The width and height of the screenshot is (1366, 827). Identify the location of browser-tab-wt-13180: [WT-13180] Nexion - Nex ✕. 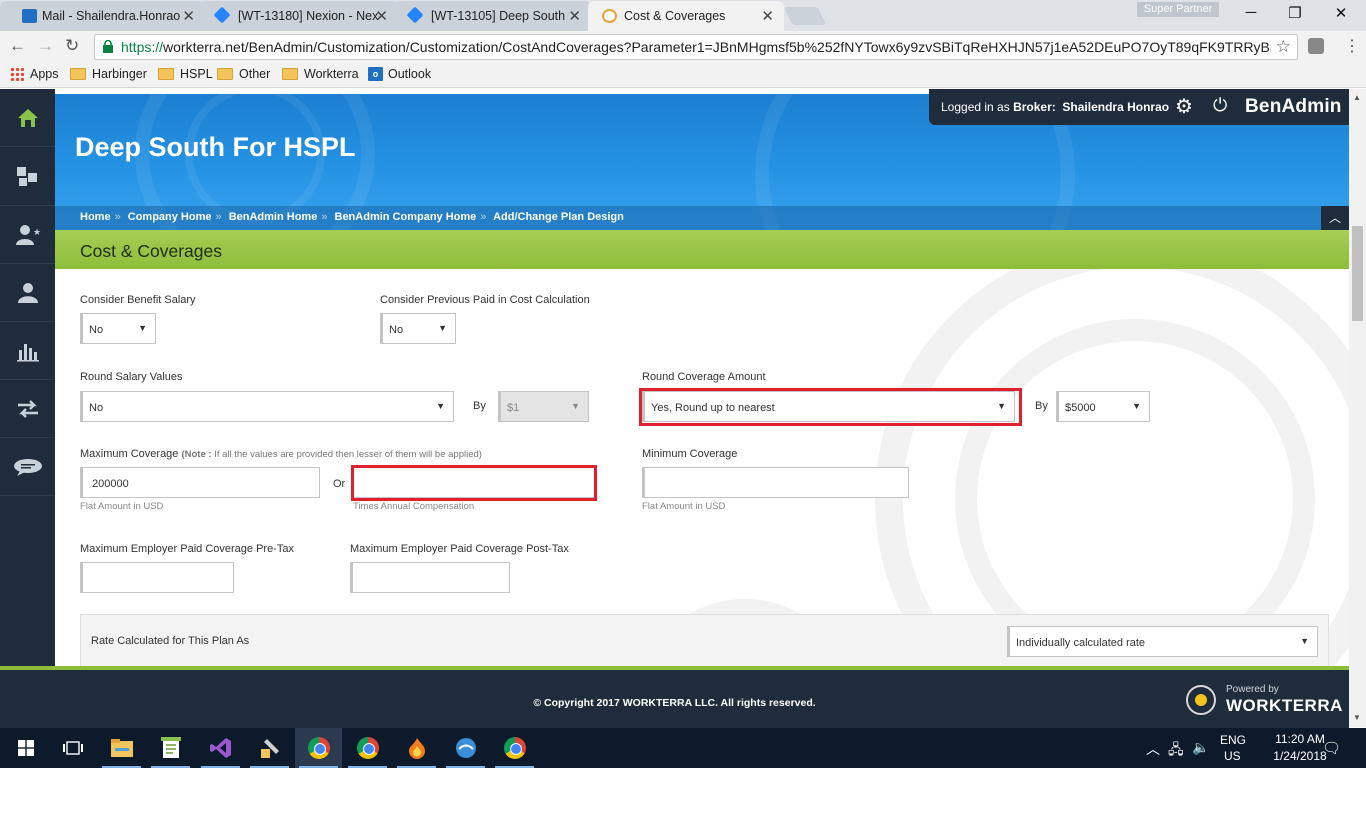
(299, 16).